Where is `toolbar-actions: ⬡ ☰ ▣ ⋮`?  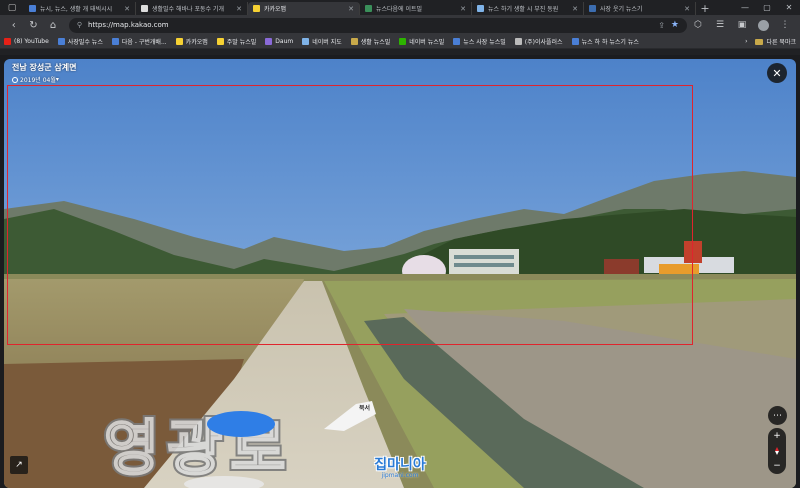 toolbar-actions: ⬡ ☰ ▣ ⋮ is located at coordinates (741, 25).